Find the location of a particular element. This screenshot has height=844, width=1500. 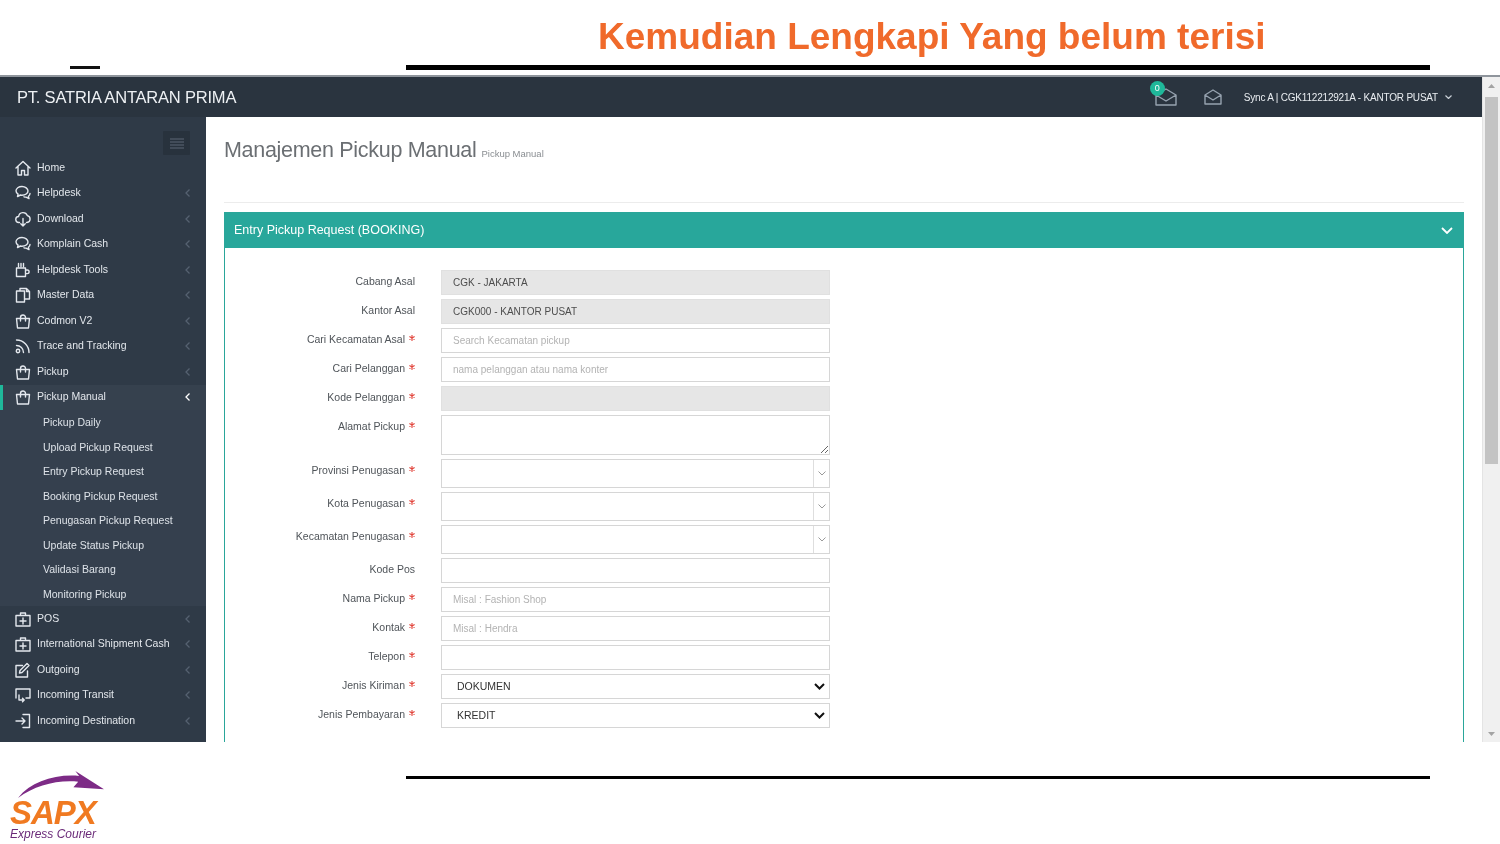

cloud-download-icon is located at coordinates (23, 218).